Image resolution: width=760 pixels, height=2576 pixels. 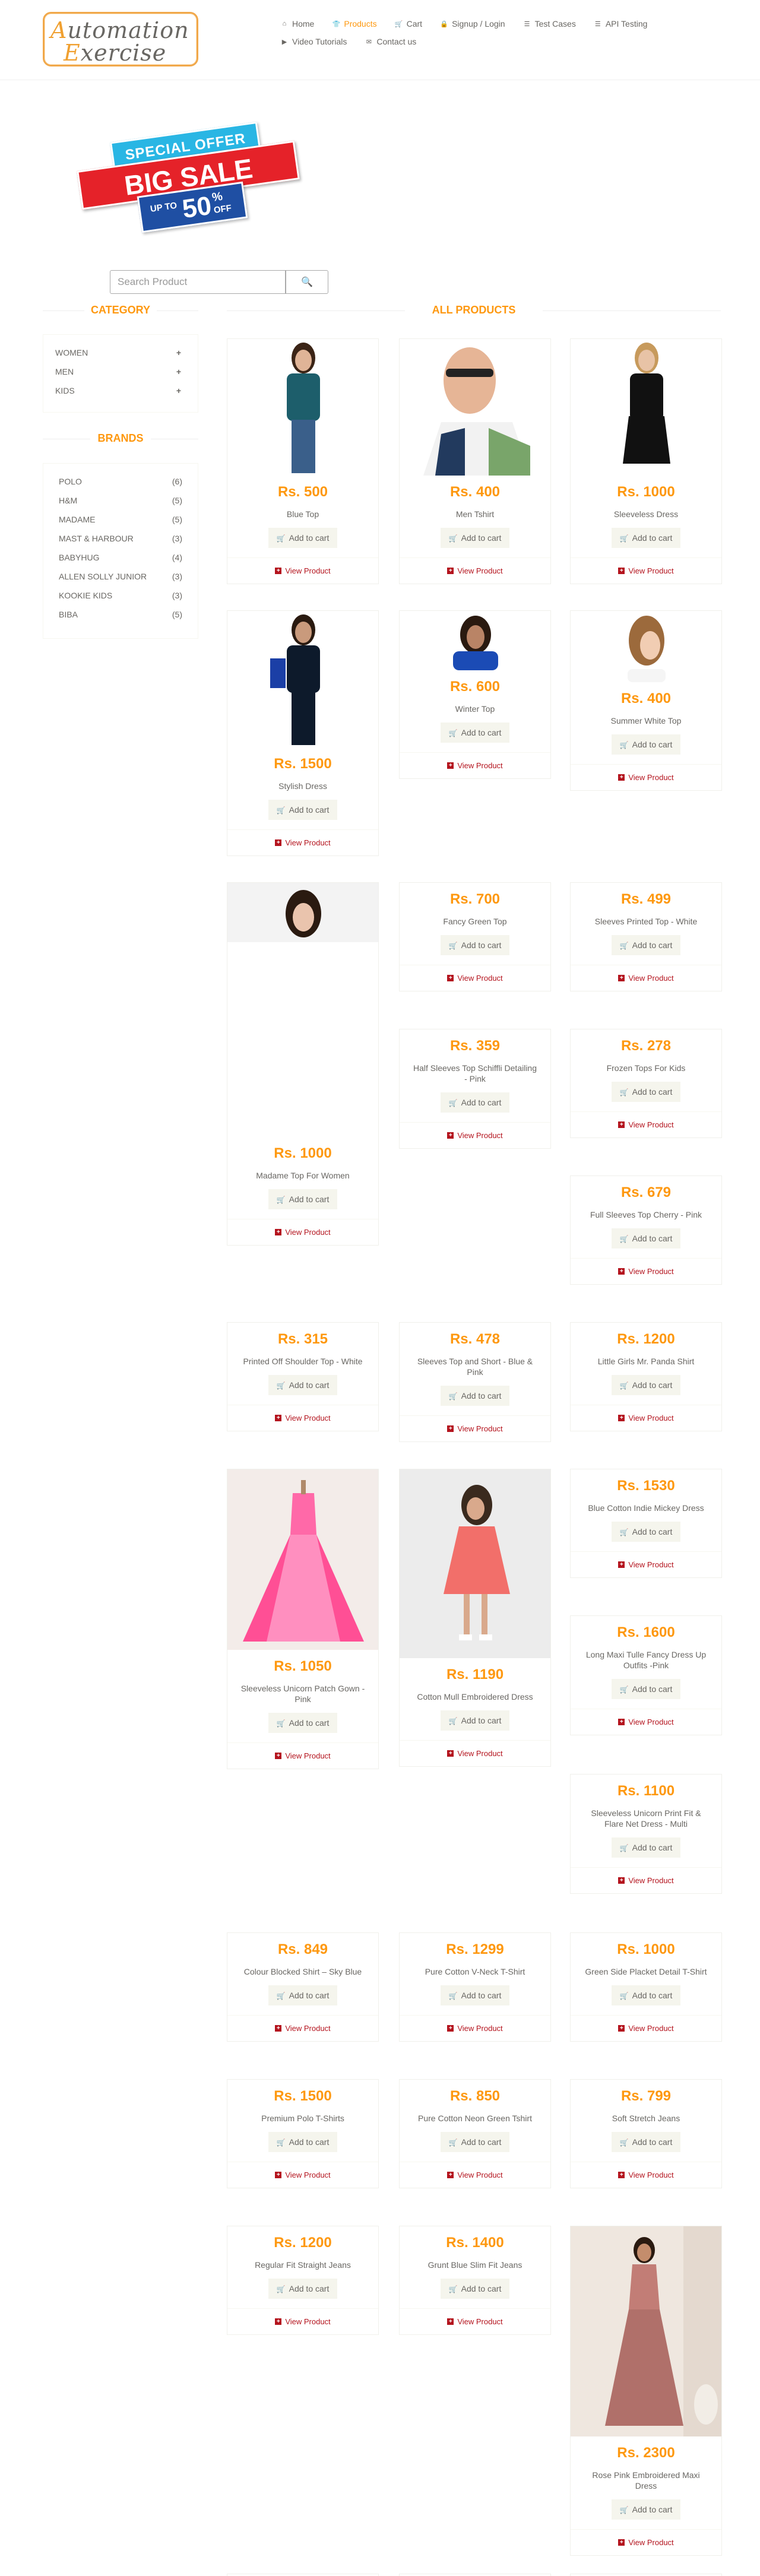 I want to click on brand-item: Babyhug (4), so click(x=120, y=557).